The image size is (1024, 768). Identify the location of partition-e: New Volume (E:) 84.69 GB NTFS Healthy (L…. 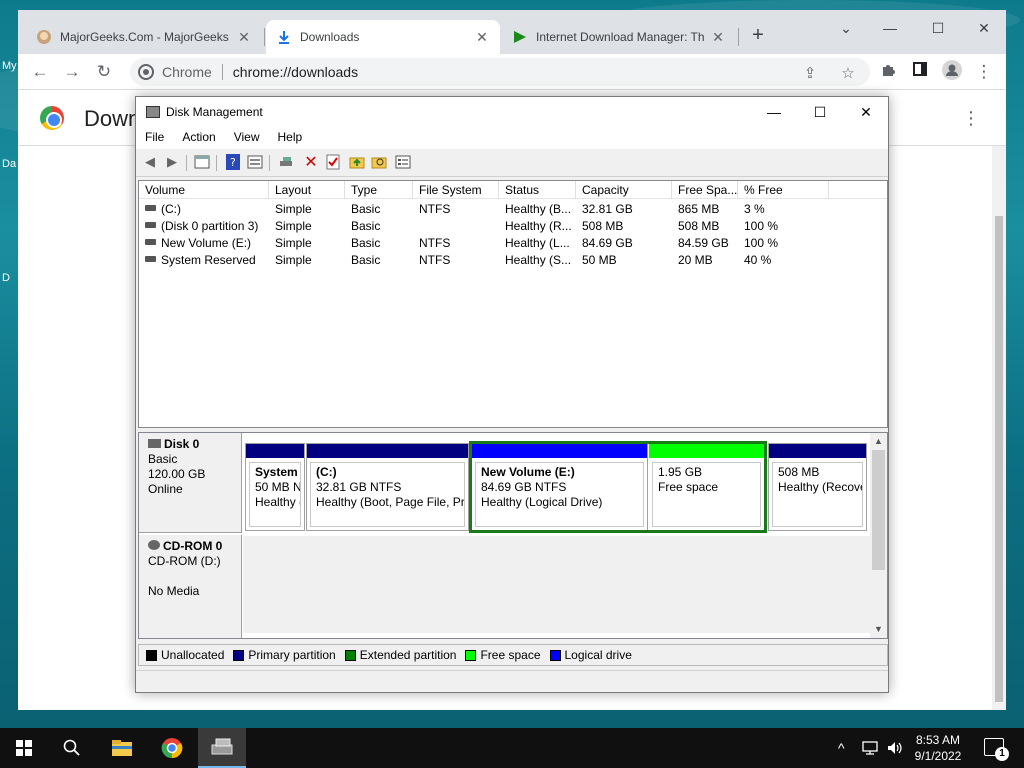
(560, 487).